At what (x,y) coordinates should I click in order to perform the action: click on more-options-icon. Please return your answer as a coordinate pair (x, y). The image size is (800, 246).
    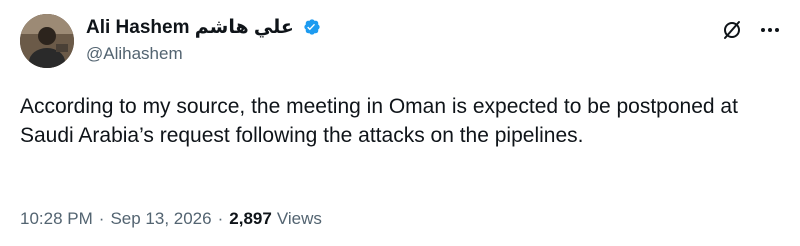
    Looking at the image, I should click on (770, 30).